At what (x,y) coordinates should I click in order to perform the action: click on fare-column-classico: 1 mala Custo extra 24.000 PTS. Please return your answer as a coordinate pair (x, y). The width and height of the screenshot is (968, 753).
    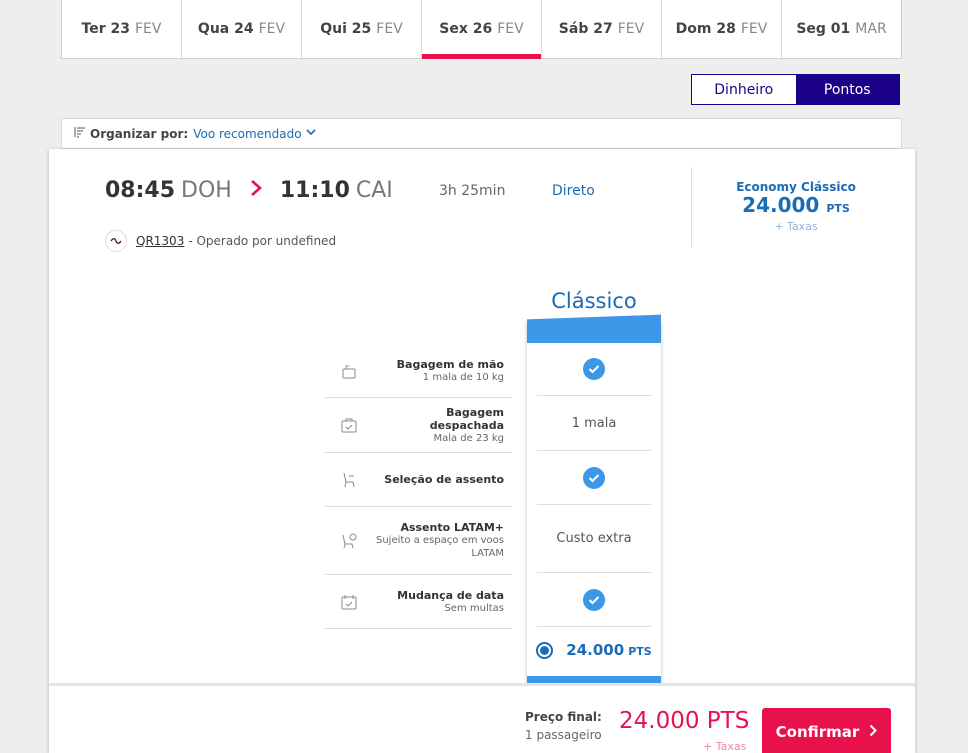
    Looking at the image, I should click on (594, 498).